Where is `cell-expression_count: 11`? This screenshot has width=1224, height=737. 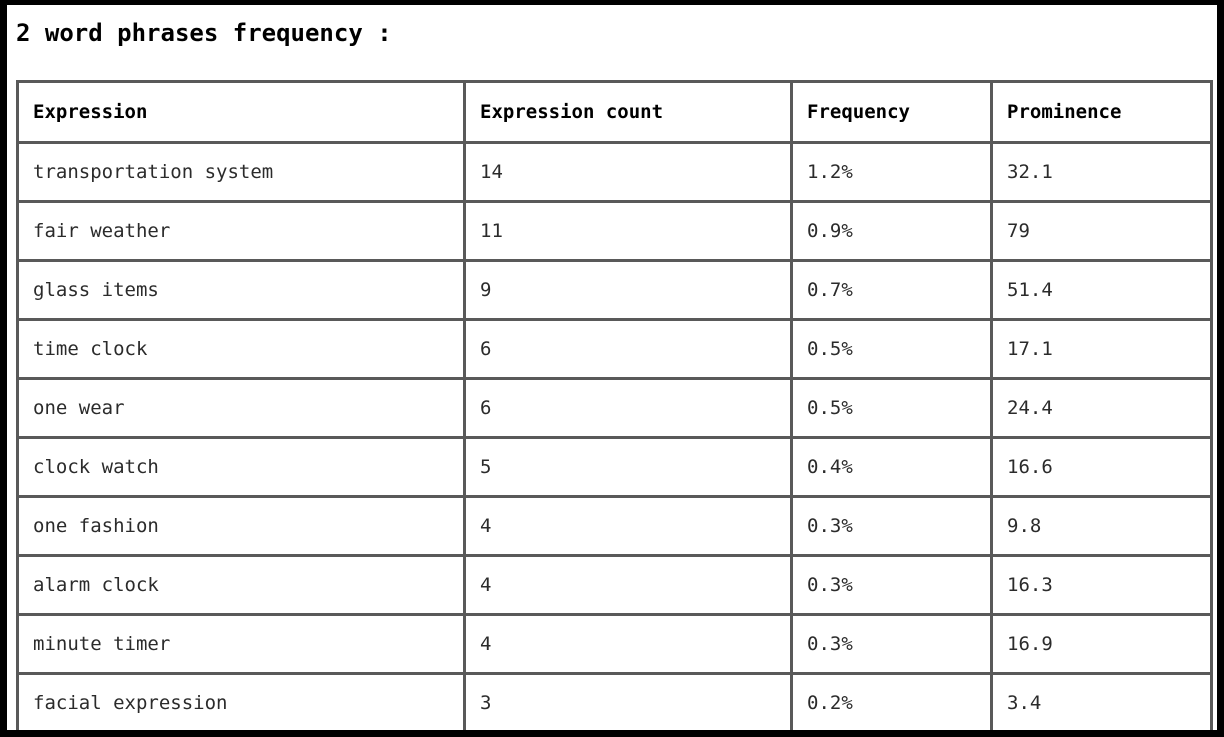 cell-expression_count: 11 is located at coordinates (628, 231).